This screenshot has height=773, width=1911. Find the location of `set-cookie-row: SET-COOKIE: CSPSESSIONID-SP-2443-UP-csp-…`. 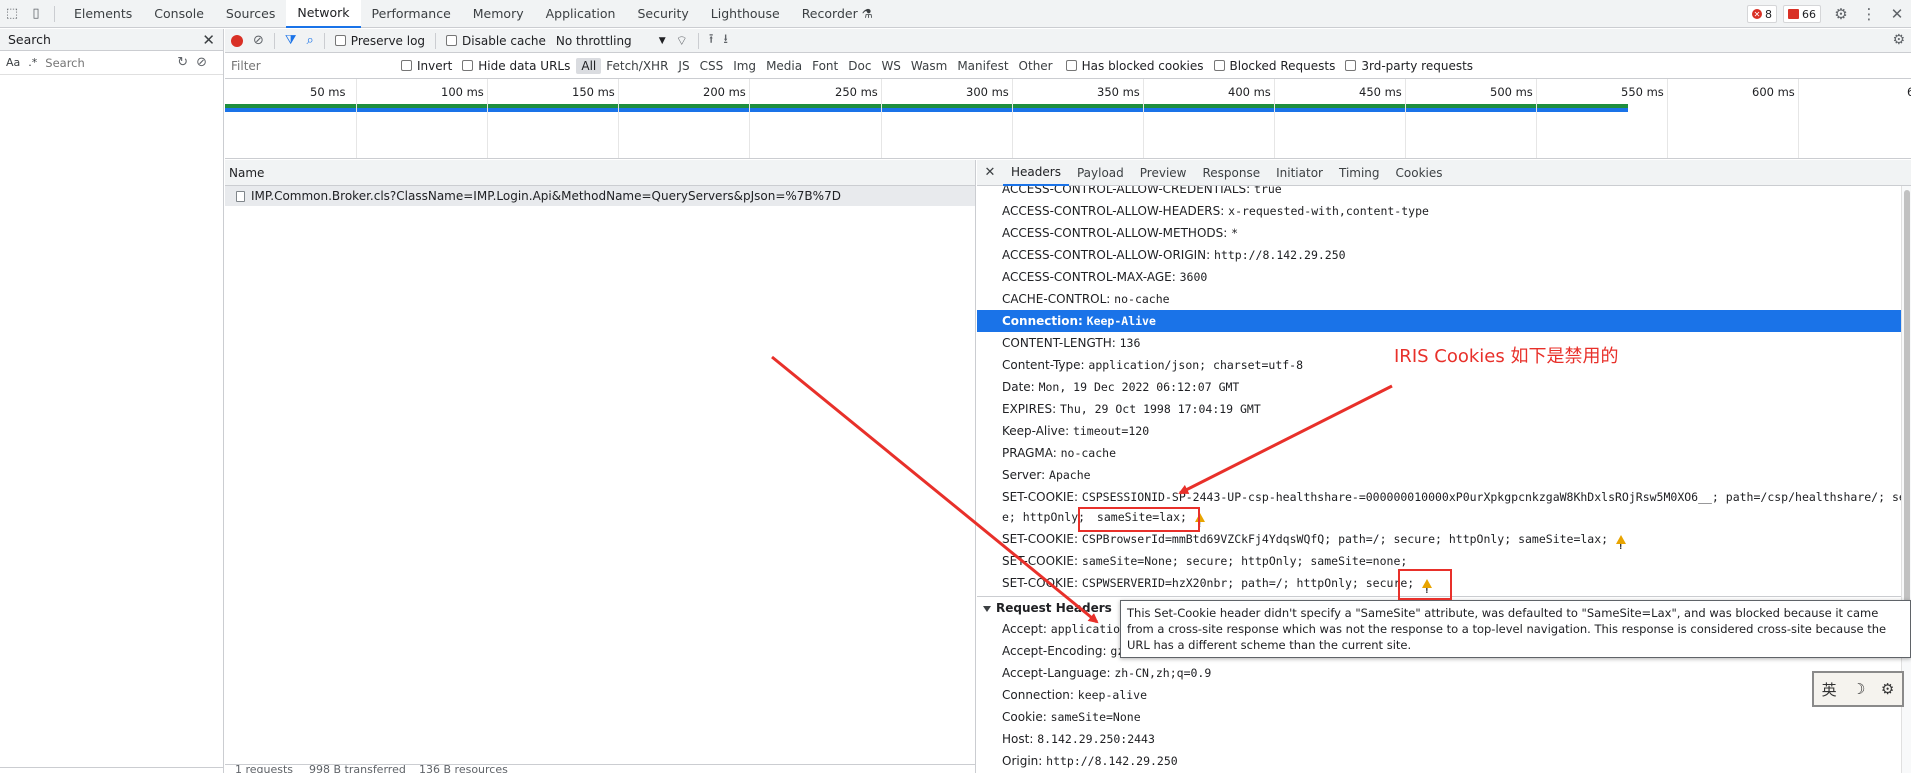

set-cookie-row: SET-COOKIE: CSPSESSIONID-SP-2443-UP-csp-… is located at coordinates (1439, 497).